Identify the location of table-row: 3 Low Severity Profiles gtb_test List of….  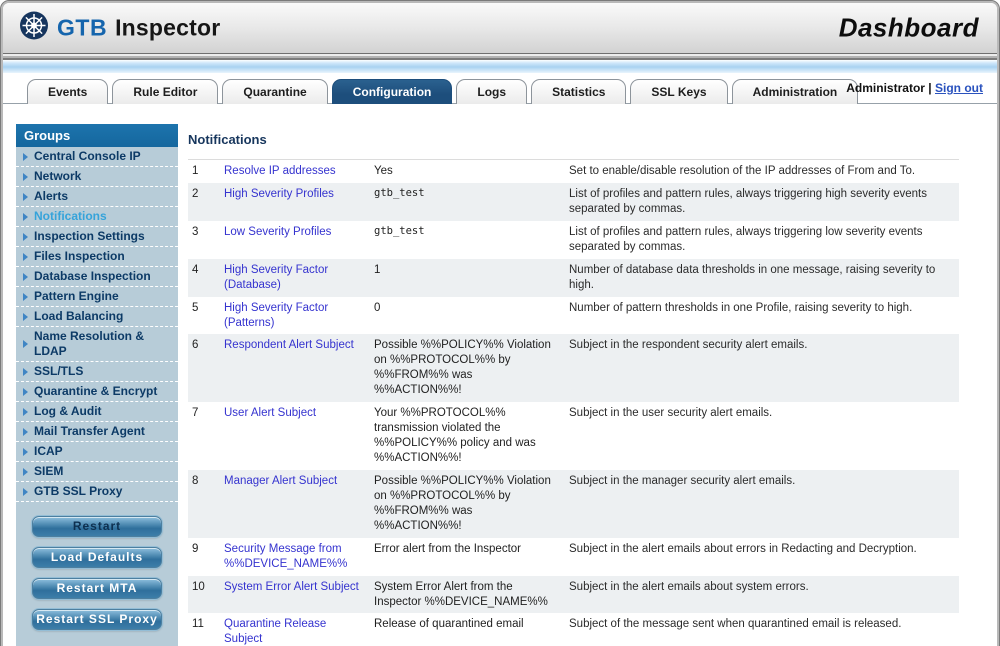
(573, 240).